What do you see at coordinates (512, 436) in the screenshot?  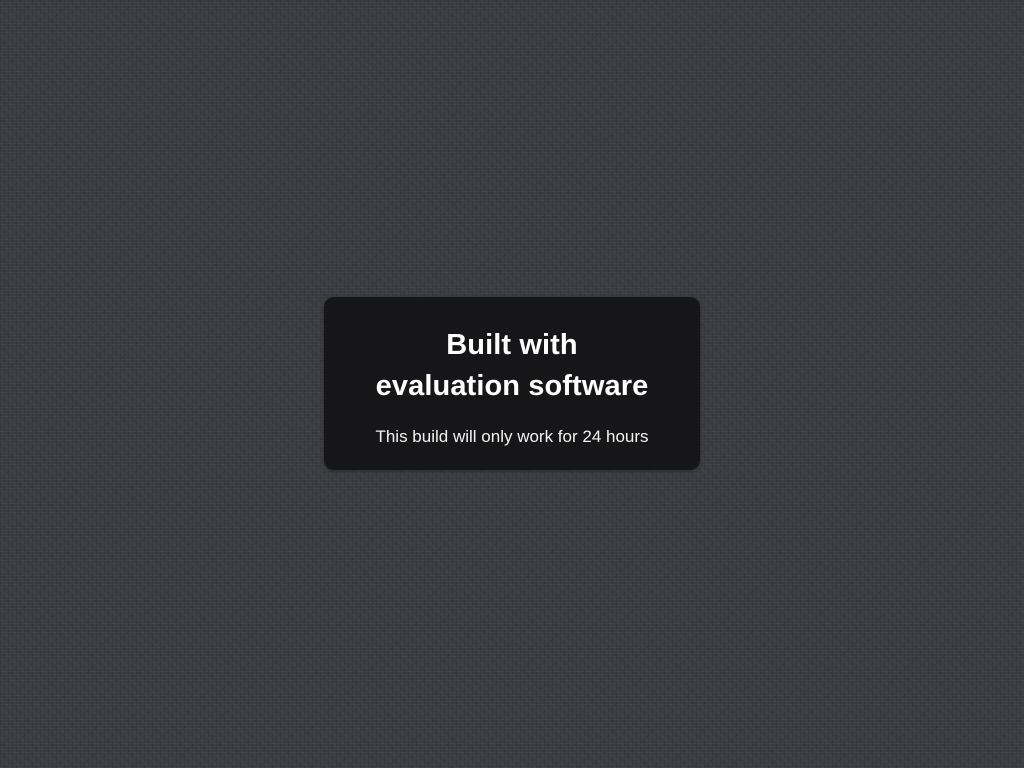 I see `dialog-subtitle: This build will only work for 24 hours` at bounding box center [512, 436].